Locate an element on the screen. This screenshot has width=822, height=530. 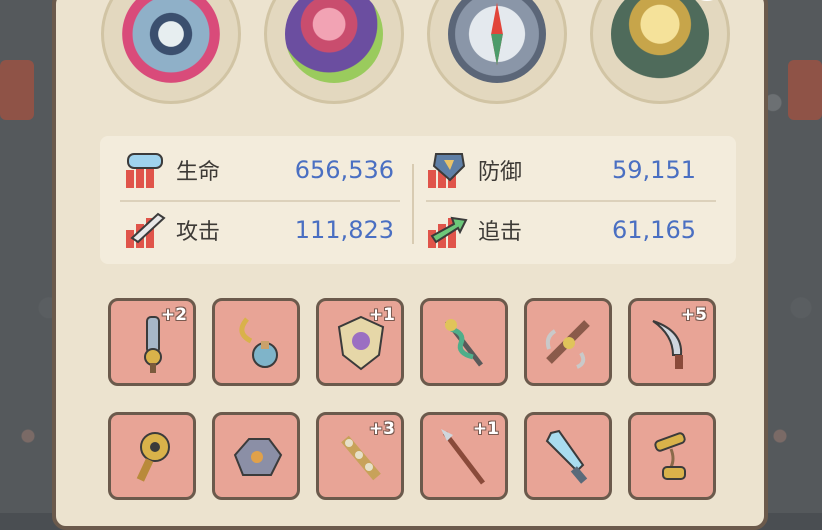
equipment-slot-6: +5 is located at coordinates (672, 342).